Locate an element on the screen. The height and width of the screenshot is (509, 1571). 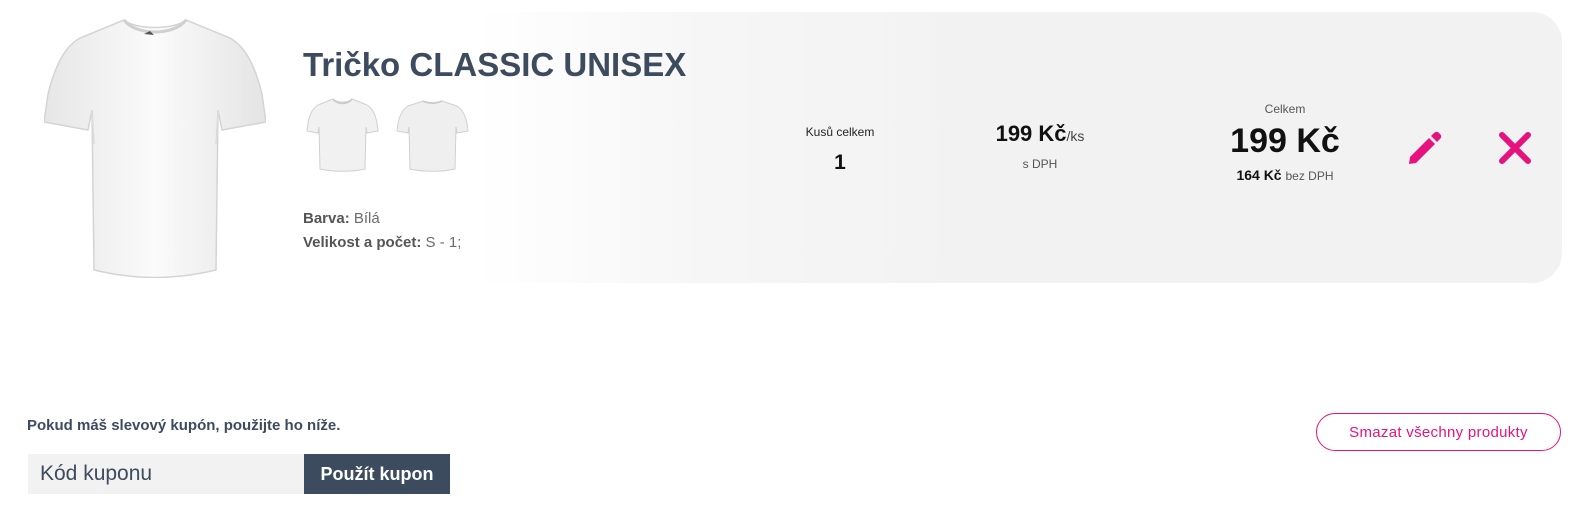
edit-item-button is located at coordinates (1424, 149).